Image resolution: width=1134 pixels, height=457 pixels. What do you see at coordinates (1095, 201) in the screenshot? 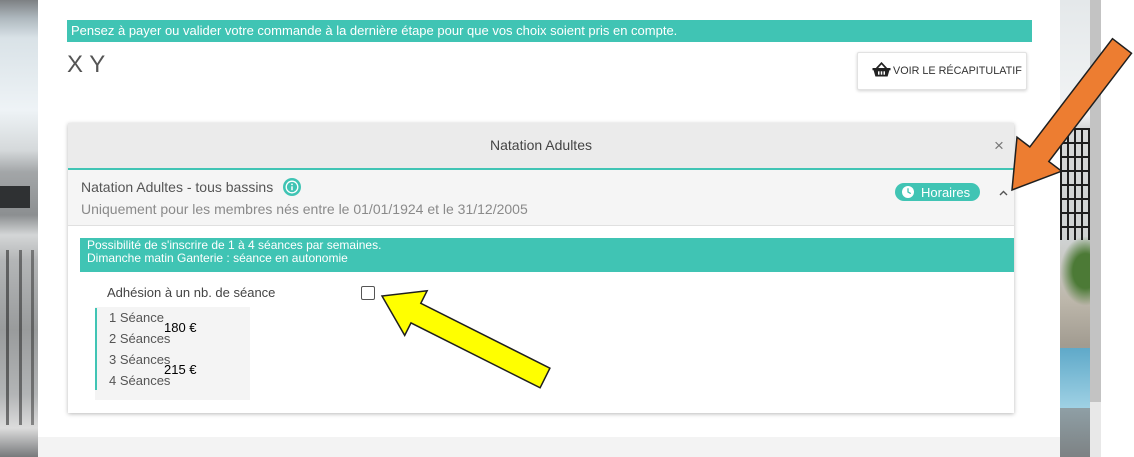
I see `scrollbar-thumb` at bounding box center [1095, 201].